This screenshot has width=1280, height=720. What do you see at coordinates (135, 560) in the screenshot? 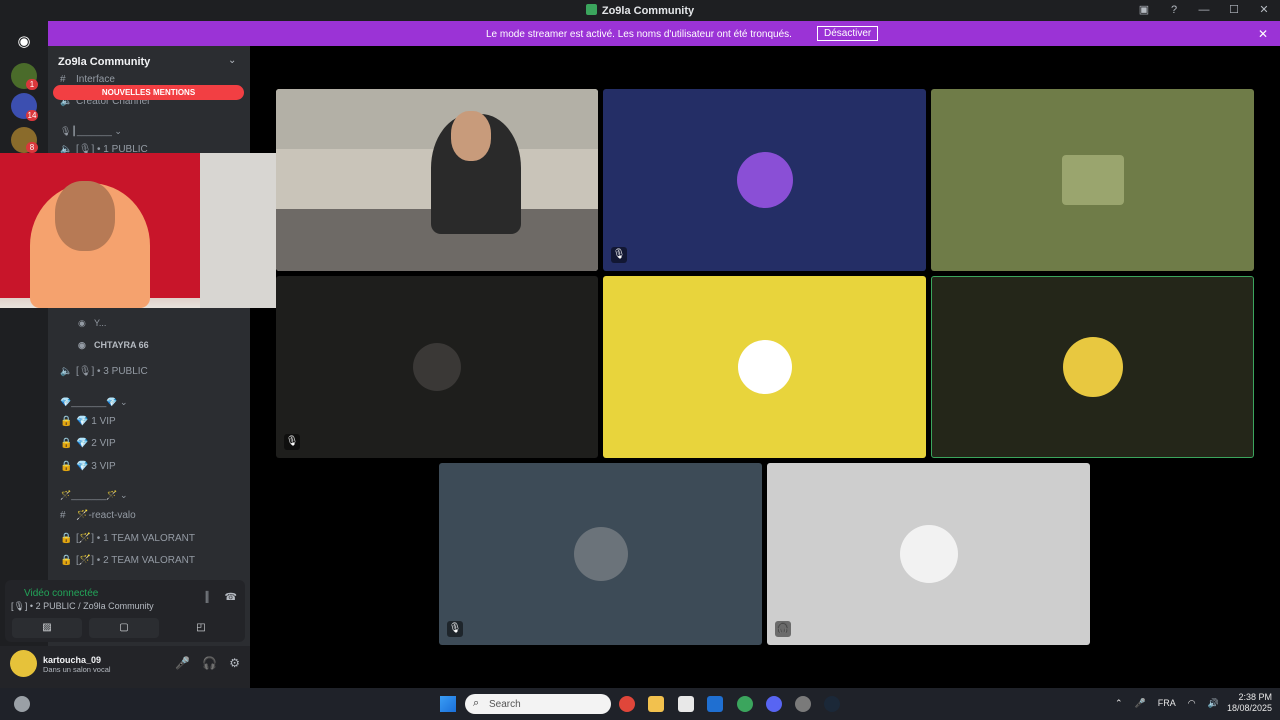
I see `channel-label: [🪄] • 2 TEAM VALORANT` at bounding box center [135, 560].